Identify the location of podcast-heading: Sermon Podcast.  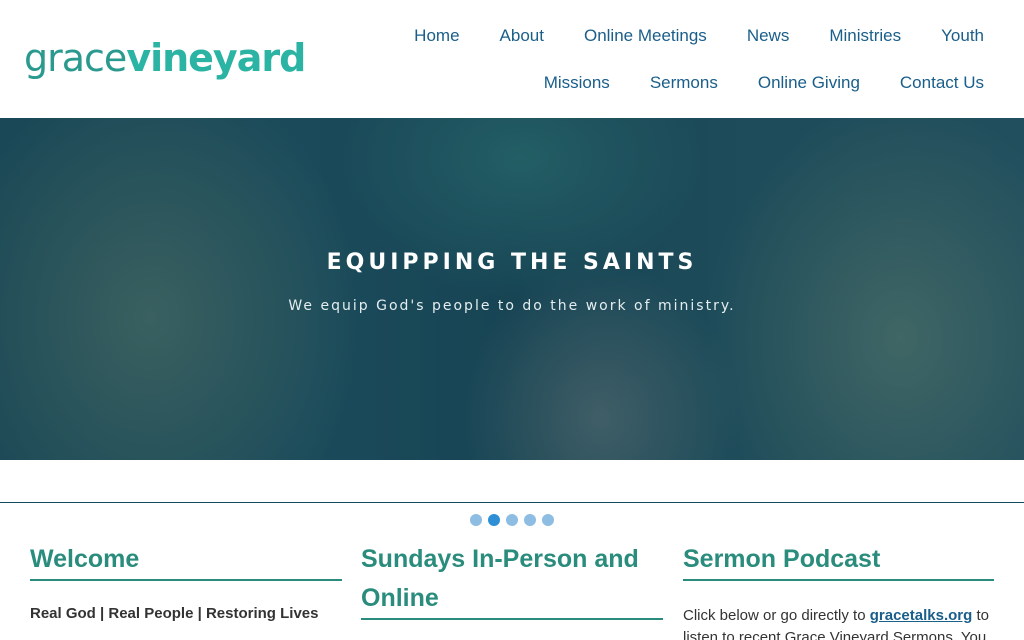
(782, 559).